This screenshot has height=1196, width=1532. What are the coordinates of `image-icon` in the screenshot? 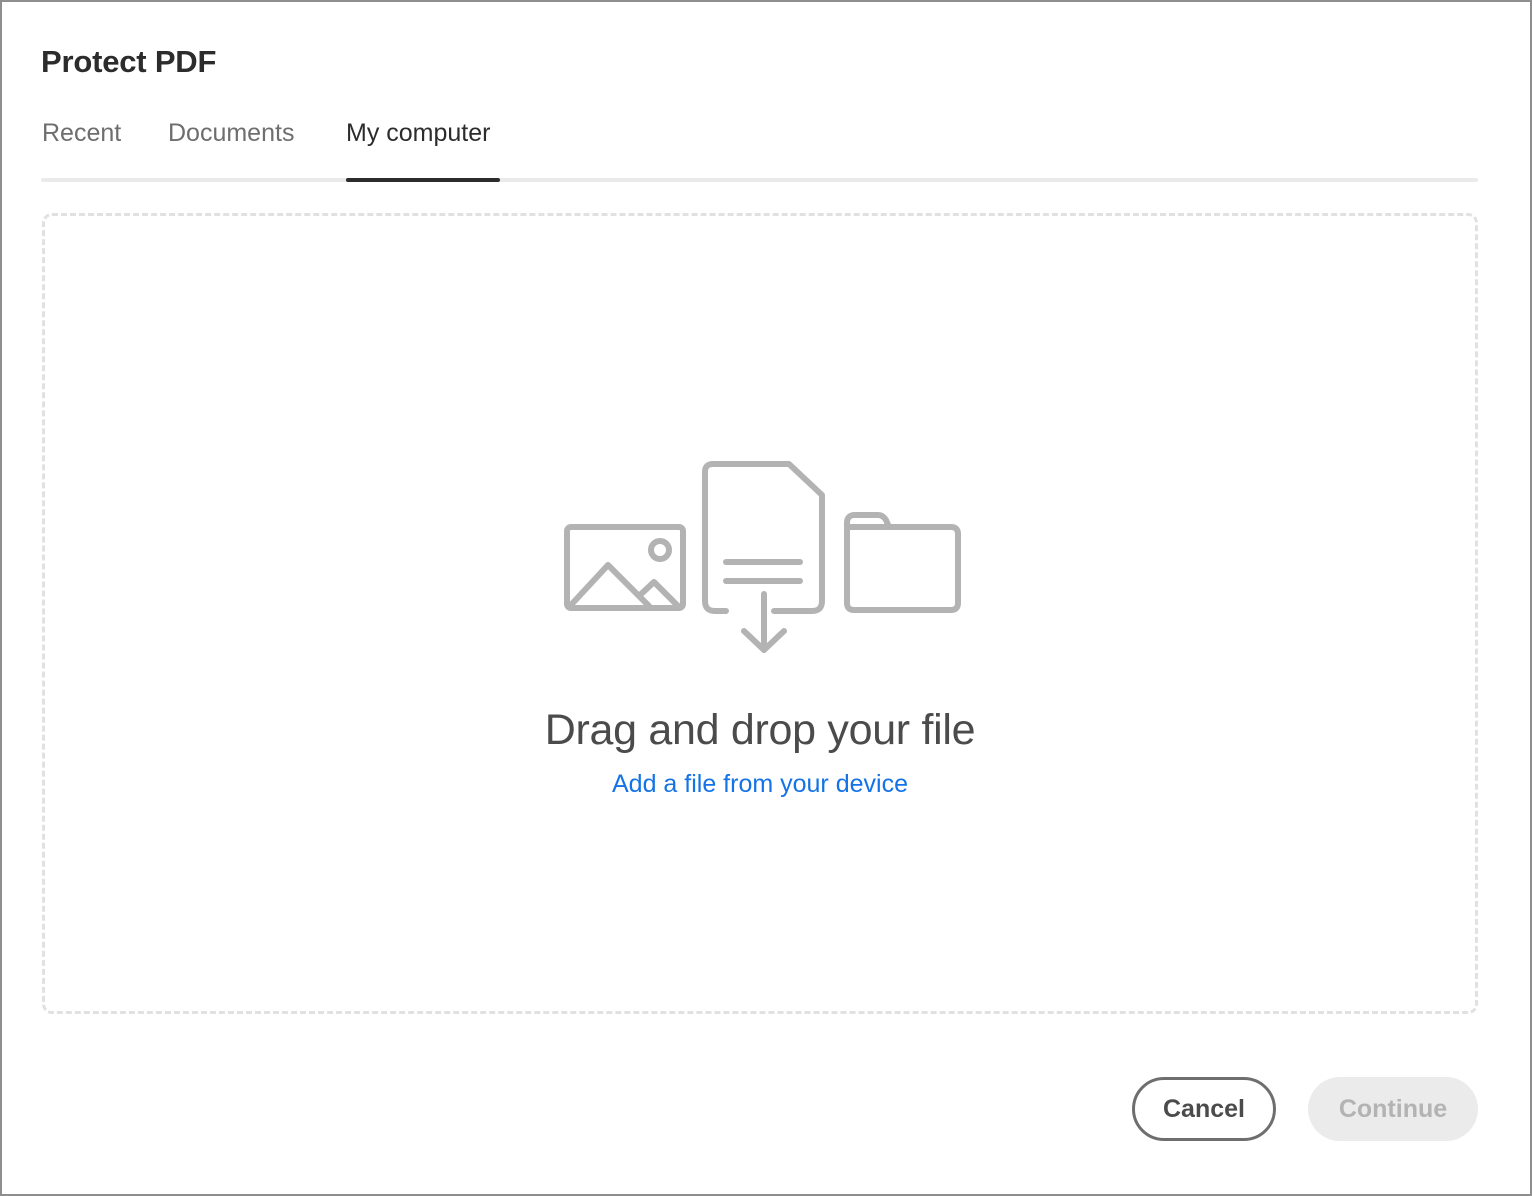 It's located at (625, 567).